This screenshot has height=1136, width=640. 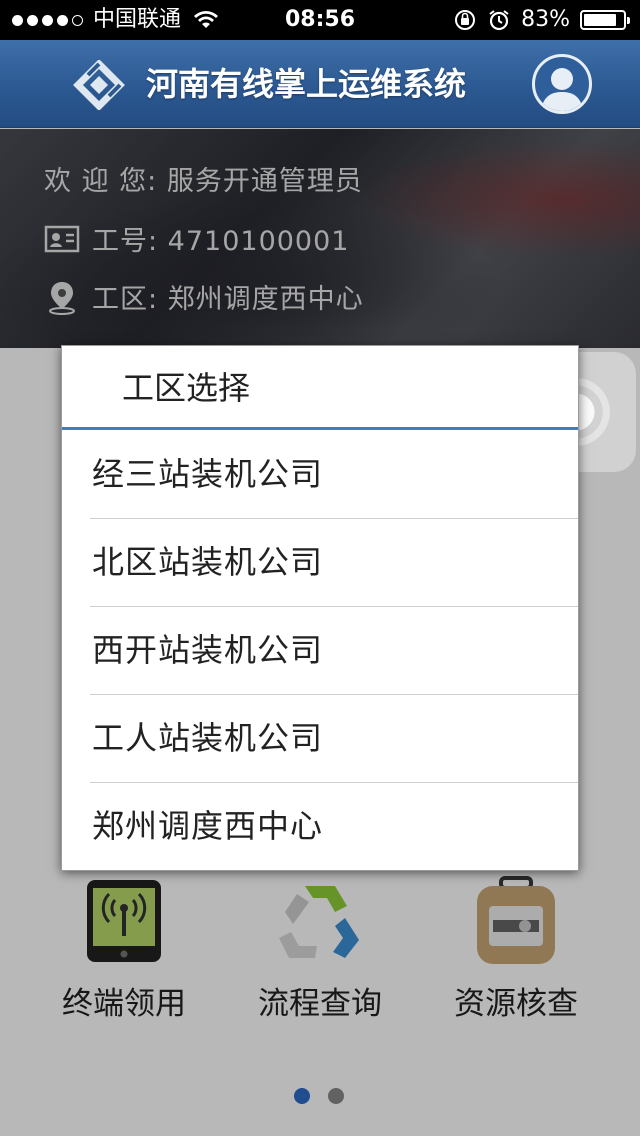 I want to click on app-header: 河南有线掌上运维系统, so click(x=320, y=84).